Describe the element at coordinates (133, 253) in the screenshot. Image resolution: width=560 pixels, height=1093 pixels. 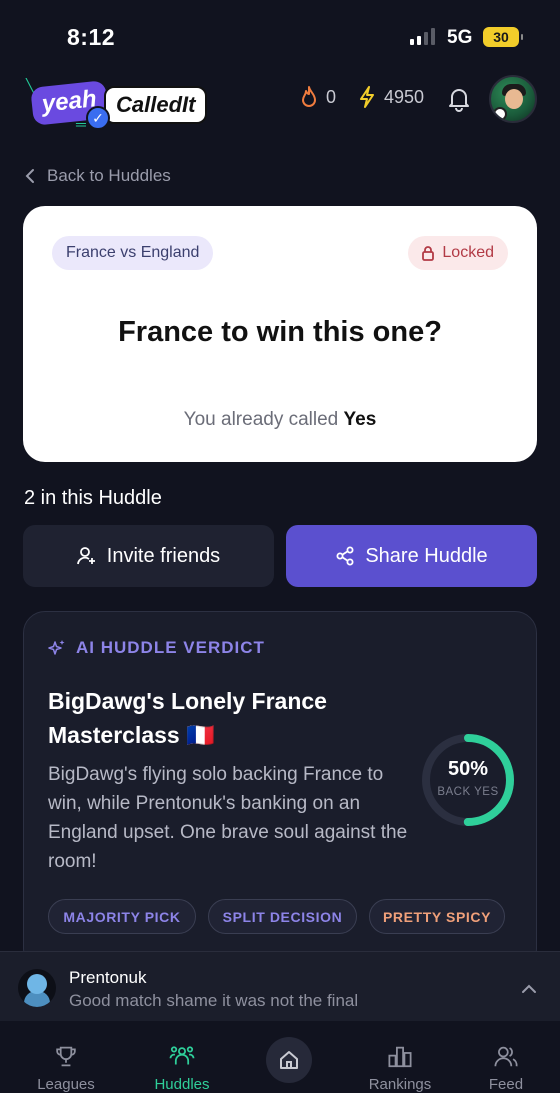
I see `match-pill: France vs England` at that location.